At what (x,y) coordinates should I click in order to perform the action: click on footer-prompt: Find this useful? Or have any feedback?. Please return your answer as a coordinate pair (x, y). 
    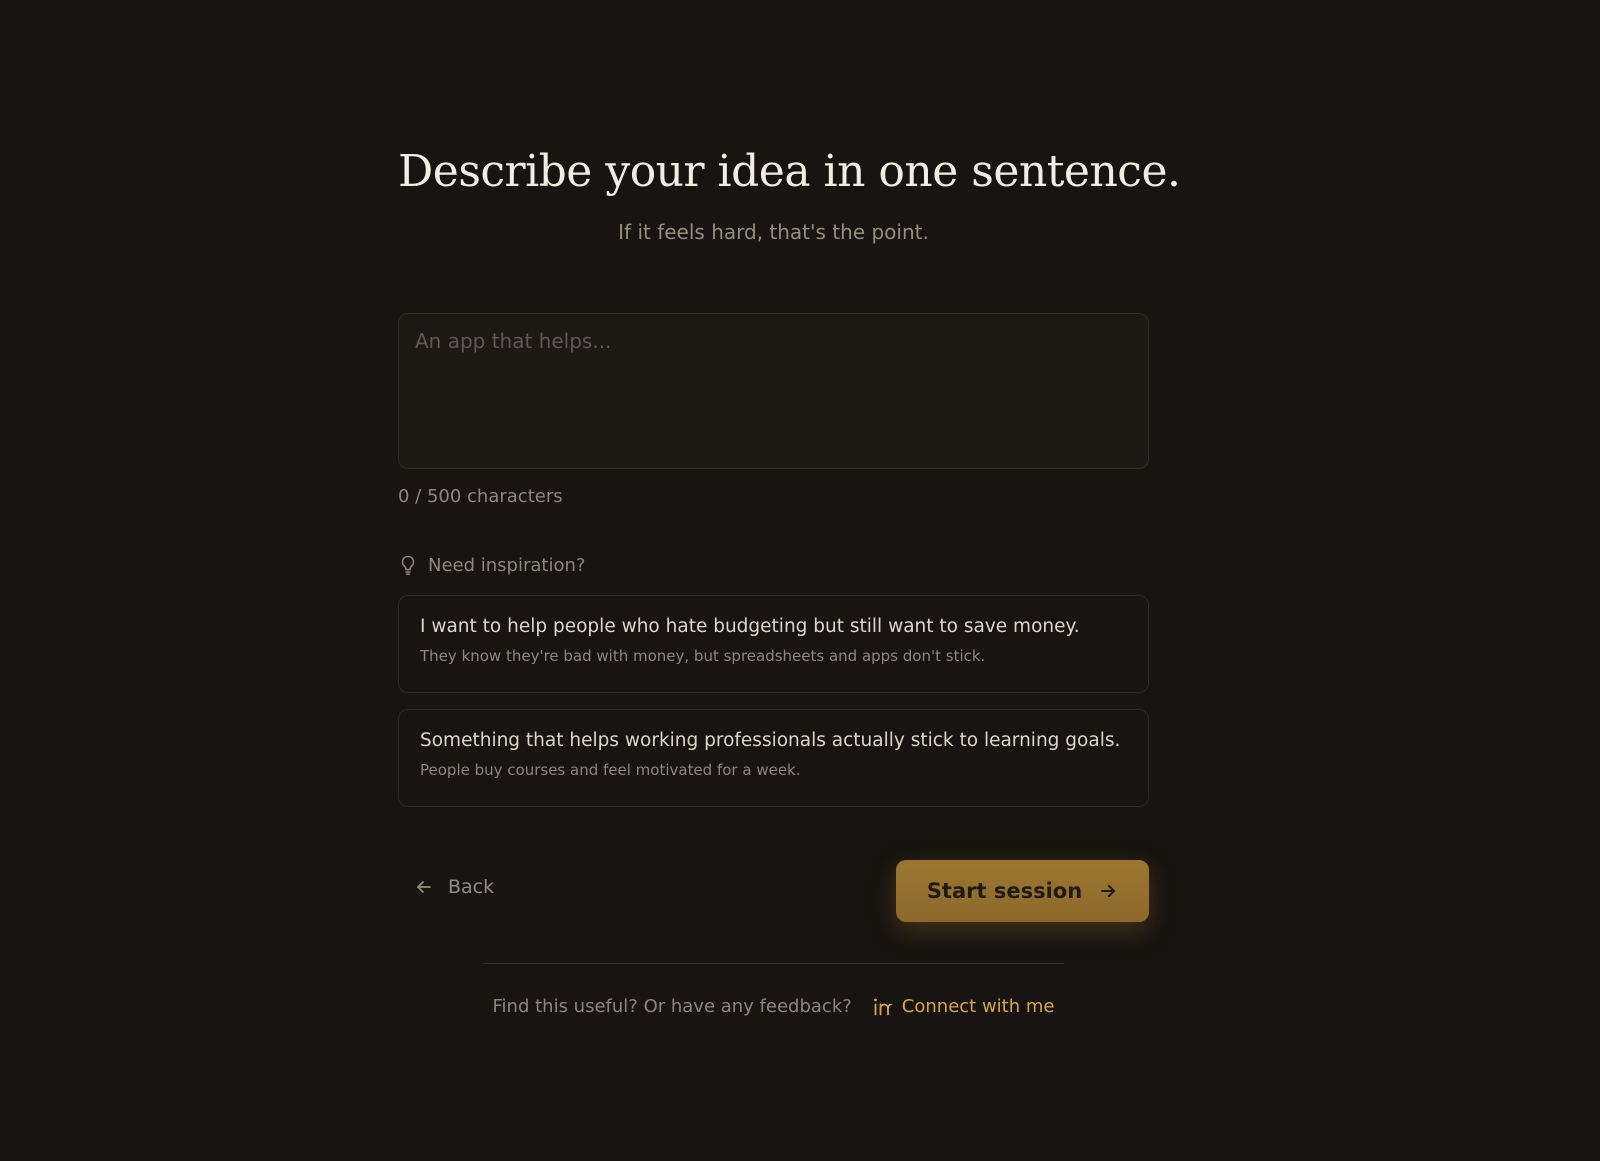
    Looking at the image, I should click on (672, 1006).